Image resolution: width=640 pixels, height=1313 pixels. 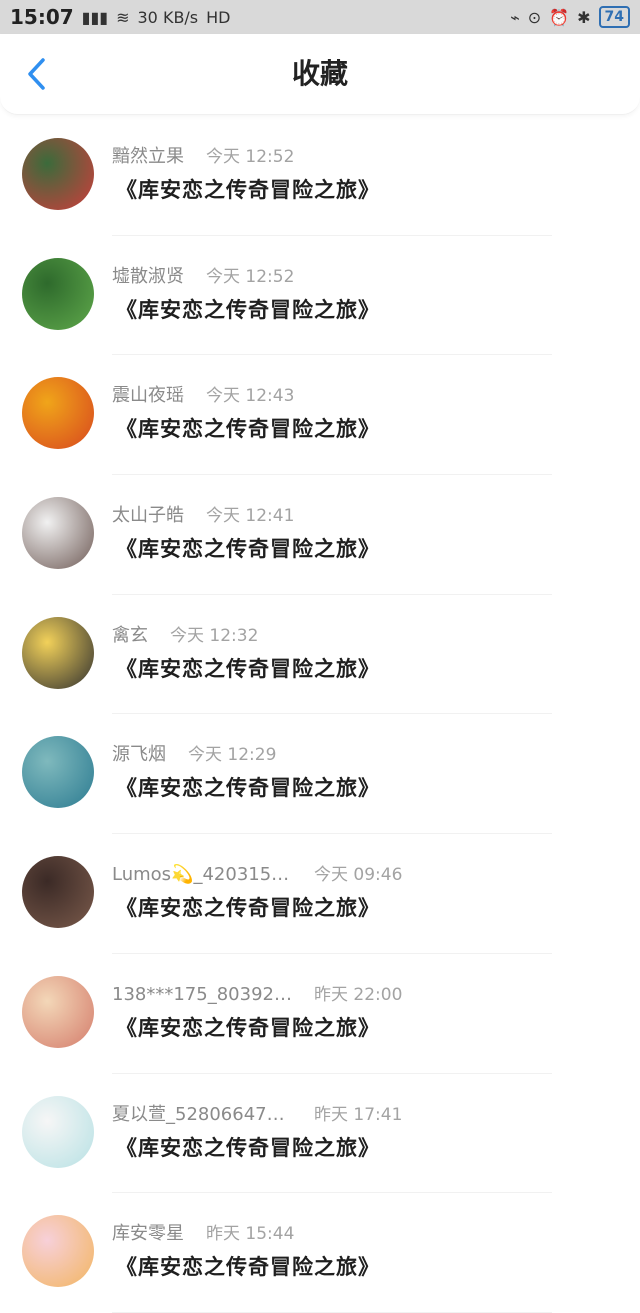 What do you see at coordinates (130, 634) in the screenshot?
I see `user-name: 禽玄` at bounding box center [130, 634].